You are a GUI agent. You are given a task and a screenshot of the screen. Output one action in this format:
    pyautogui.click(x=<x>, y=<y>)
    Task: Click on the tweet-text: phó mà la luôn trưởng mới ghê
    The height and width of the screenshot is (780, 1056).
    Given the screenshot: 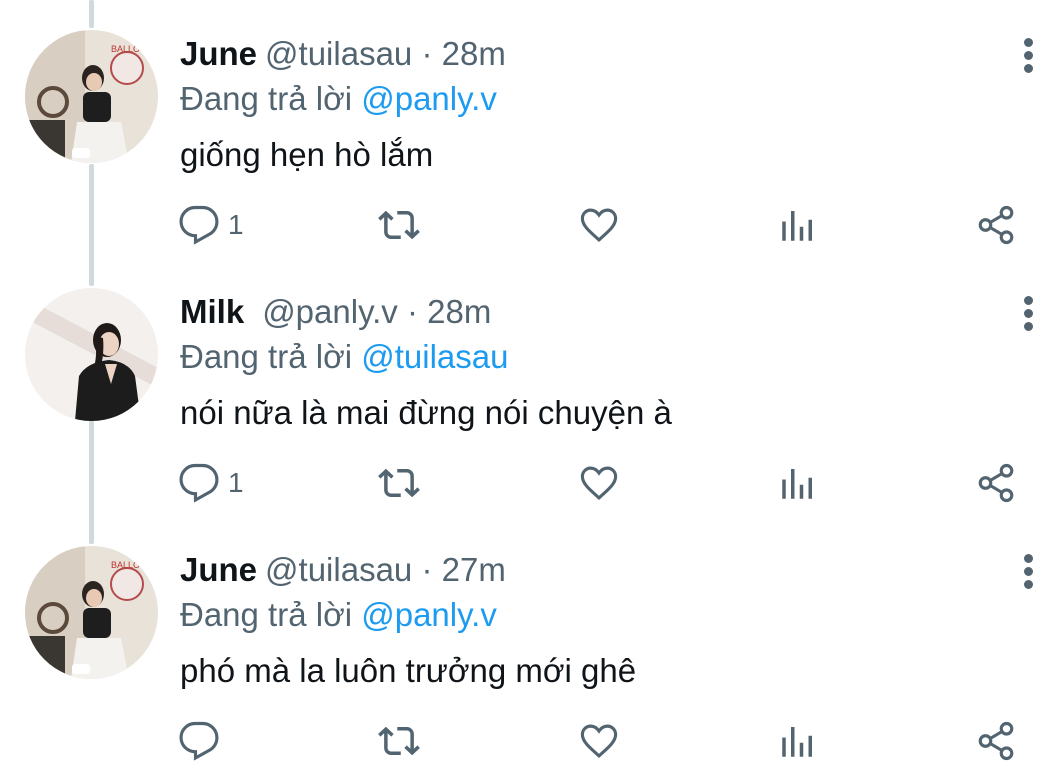 What is the action you would take?
    pyautogui.click(x=408, y=670)
    